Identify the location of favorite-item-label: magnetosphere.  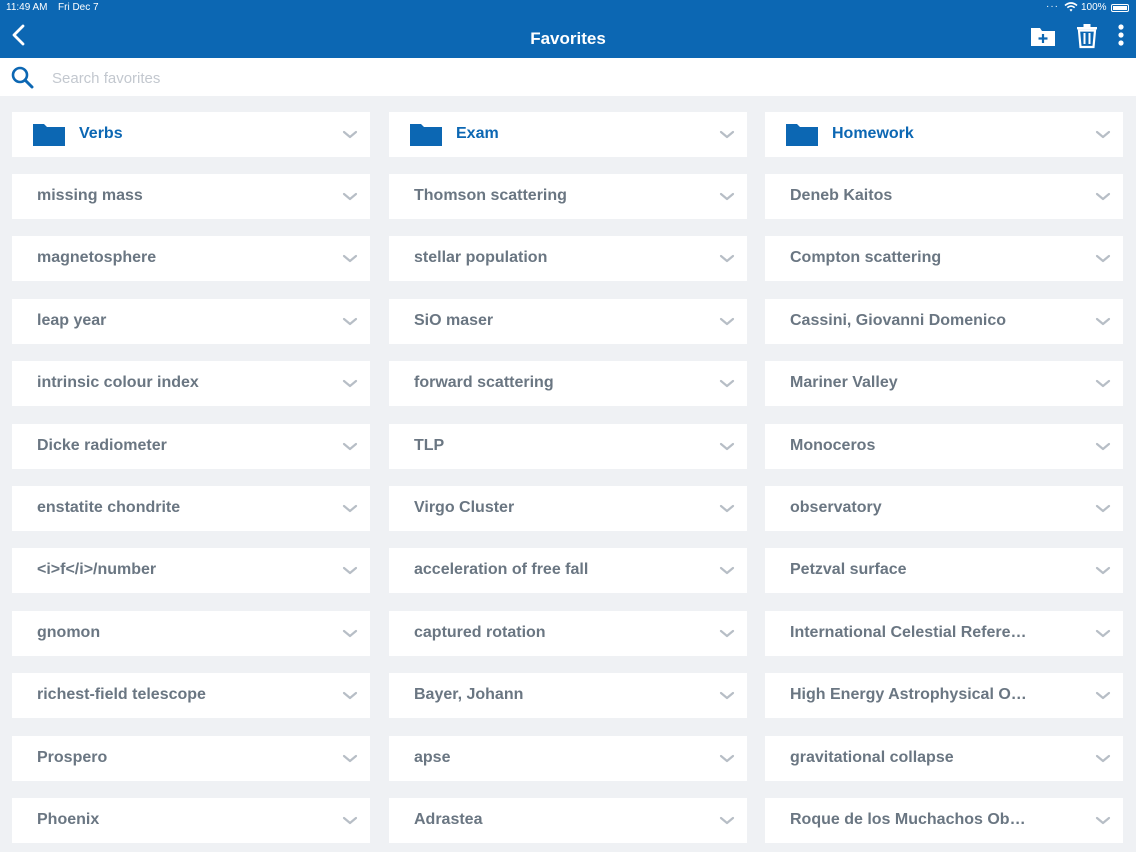
(97, 258).